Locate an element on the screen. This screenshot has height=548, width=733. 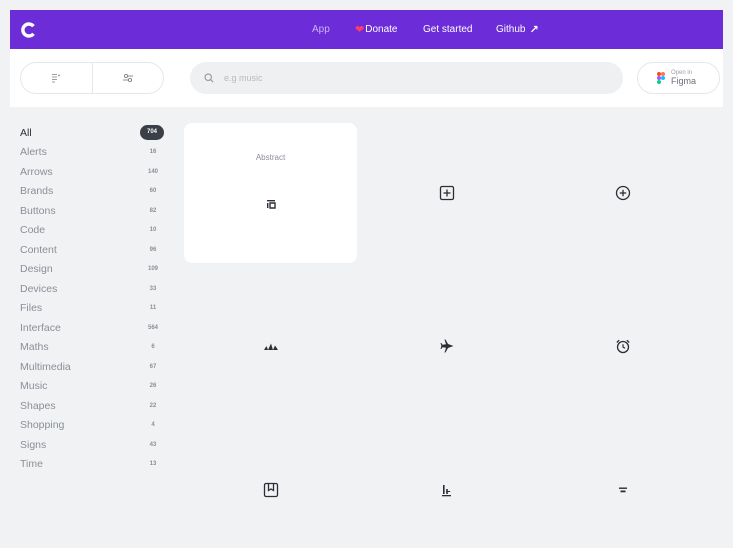
nav-github-label: Github is located at coordinates (511, 29).